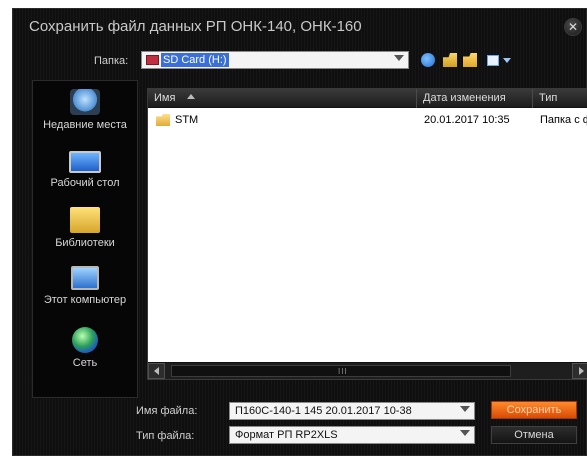 Image resolution: width=587 pixels, height=456 pixels. Describe the element at coordinates (579, 371) in the screenshot. I see `scroll-right-button` at that location.